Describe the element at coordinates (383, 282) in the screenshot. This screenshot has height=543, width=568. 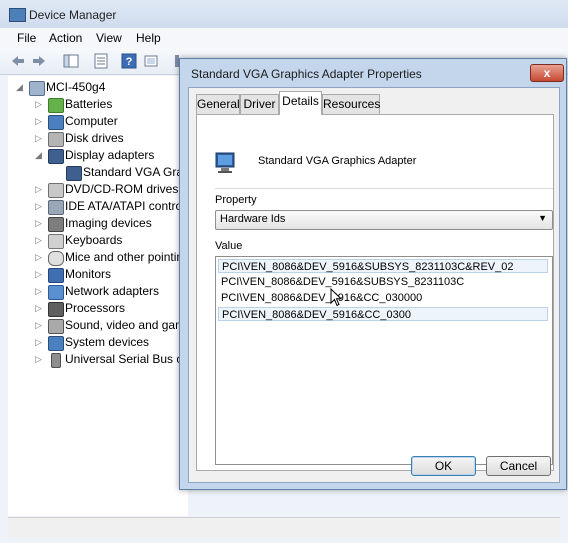
I see `value-item: PCI\VEN_8086&DEV_5916&SUBSYS_8231103C` at that location.